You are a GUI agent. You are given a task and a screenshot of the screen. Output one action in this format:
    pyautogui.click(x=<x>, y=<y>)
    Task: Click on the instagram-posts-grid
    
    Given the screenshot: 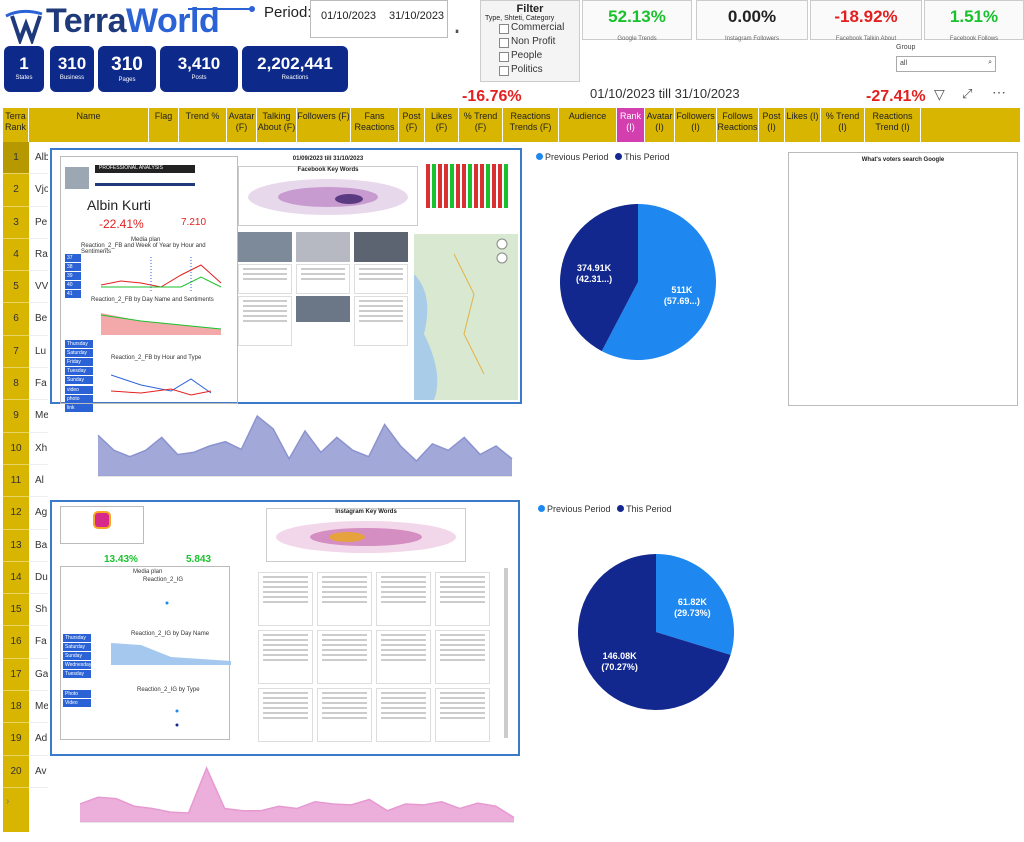 What is the action you would take?
    pyautogui.click(x=376, y=658)
    